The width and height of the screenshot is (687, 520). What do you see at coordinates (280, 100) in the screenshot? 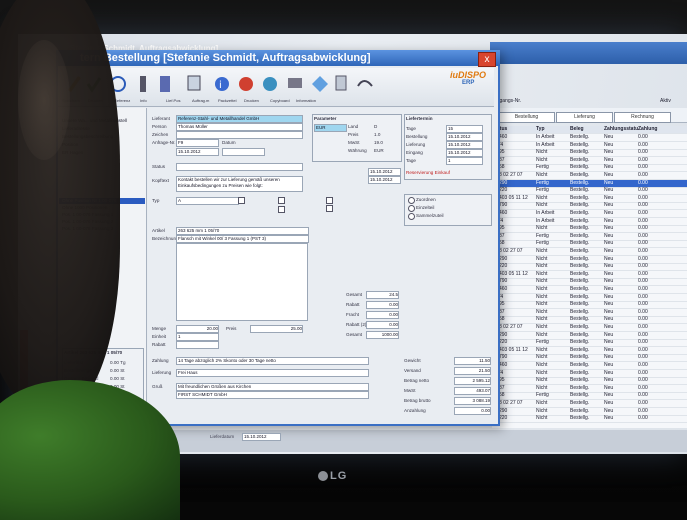
I see `toolbar-label: Copyboard` at bounding box center [280, 100].